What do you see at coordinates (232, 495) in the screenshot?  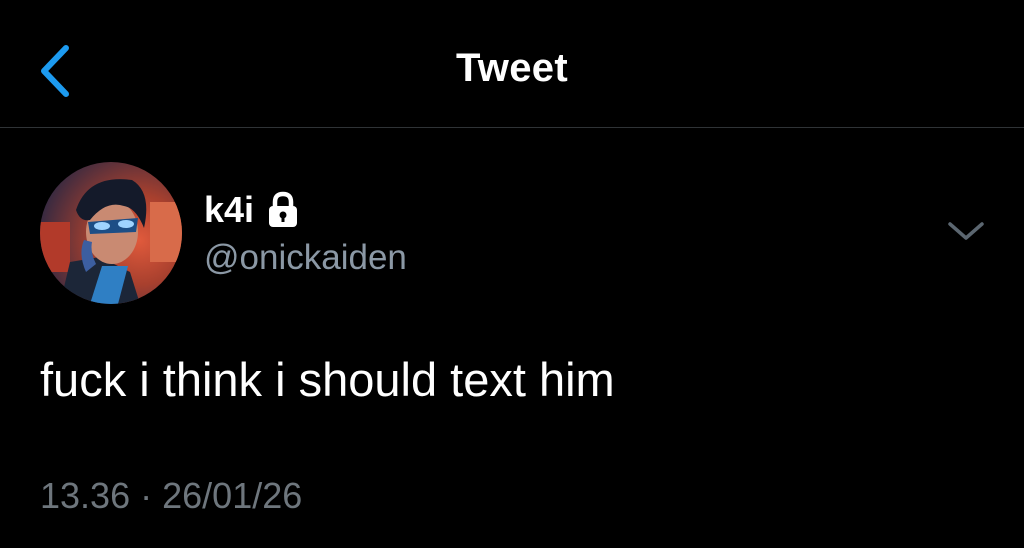 I see `tweet-date: 26/01/26` at bounding box center [232, 495].